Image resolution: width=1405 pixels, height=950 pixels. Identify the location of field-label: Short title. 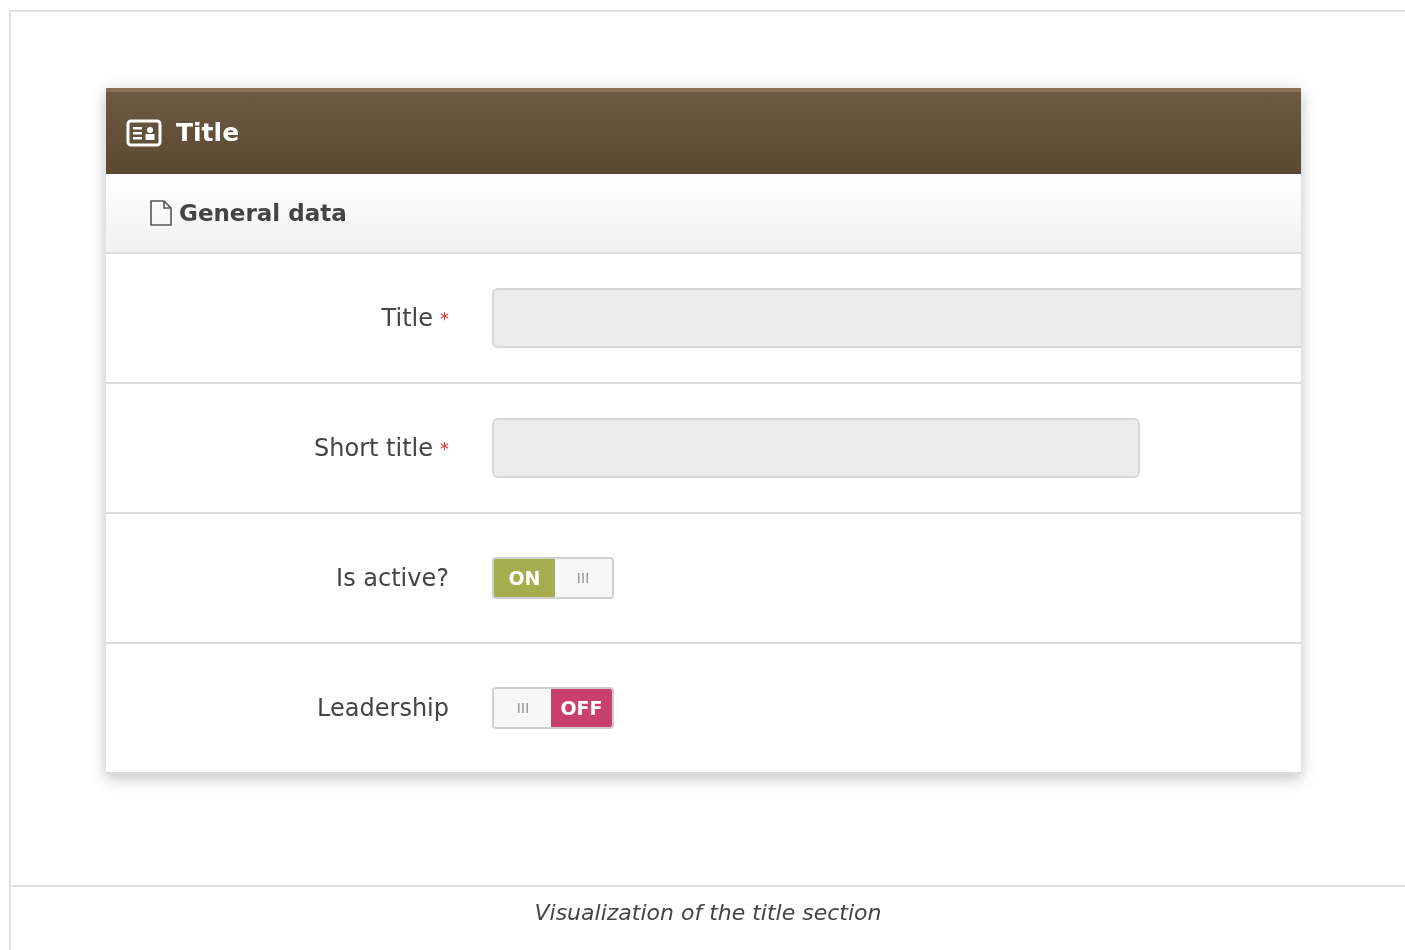
(373, 448).